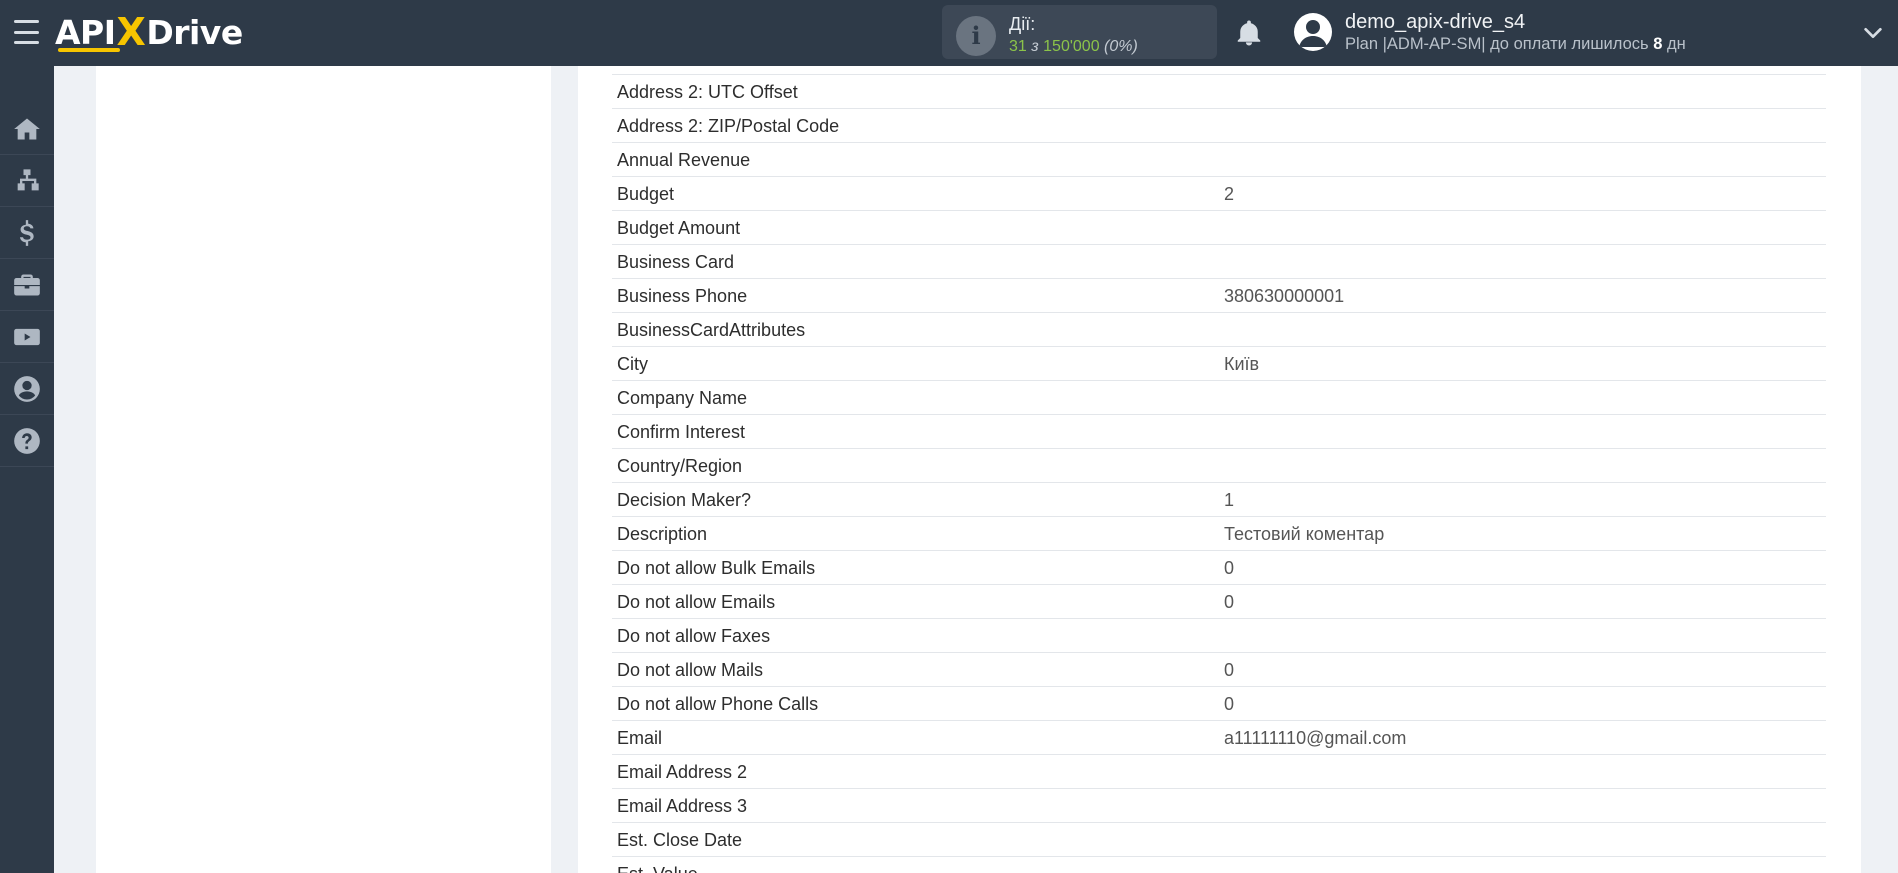 The image size is (1898, 873). I want to click on field-value: 1, so click(1229, 500).